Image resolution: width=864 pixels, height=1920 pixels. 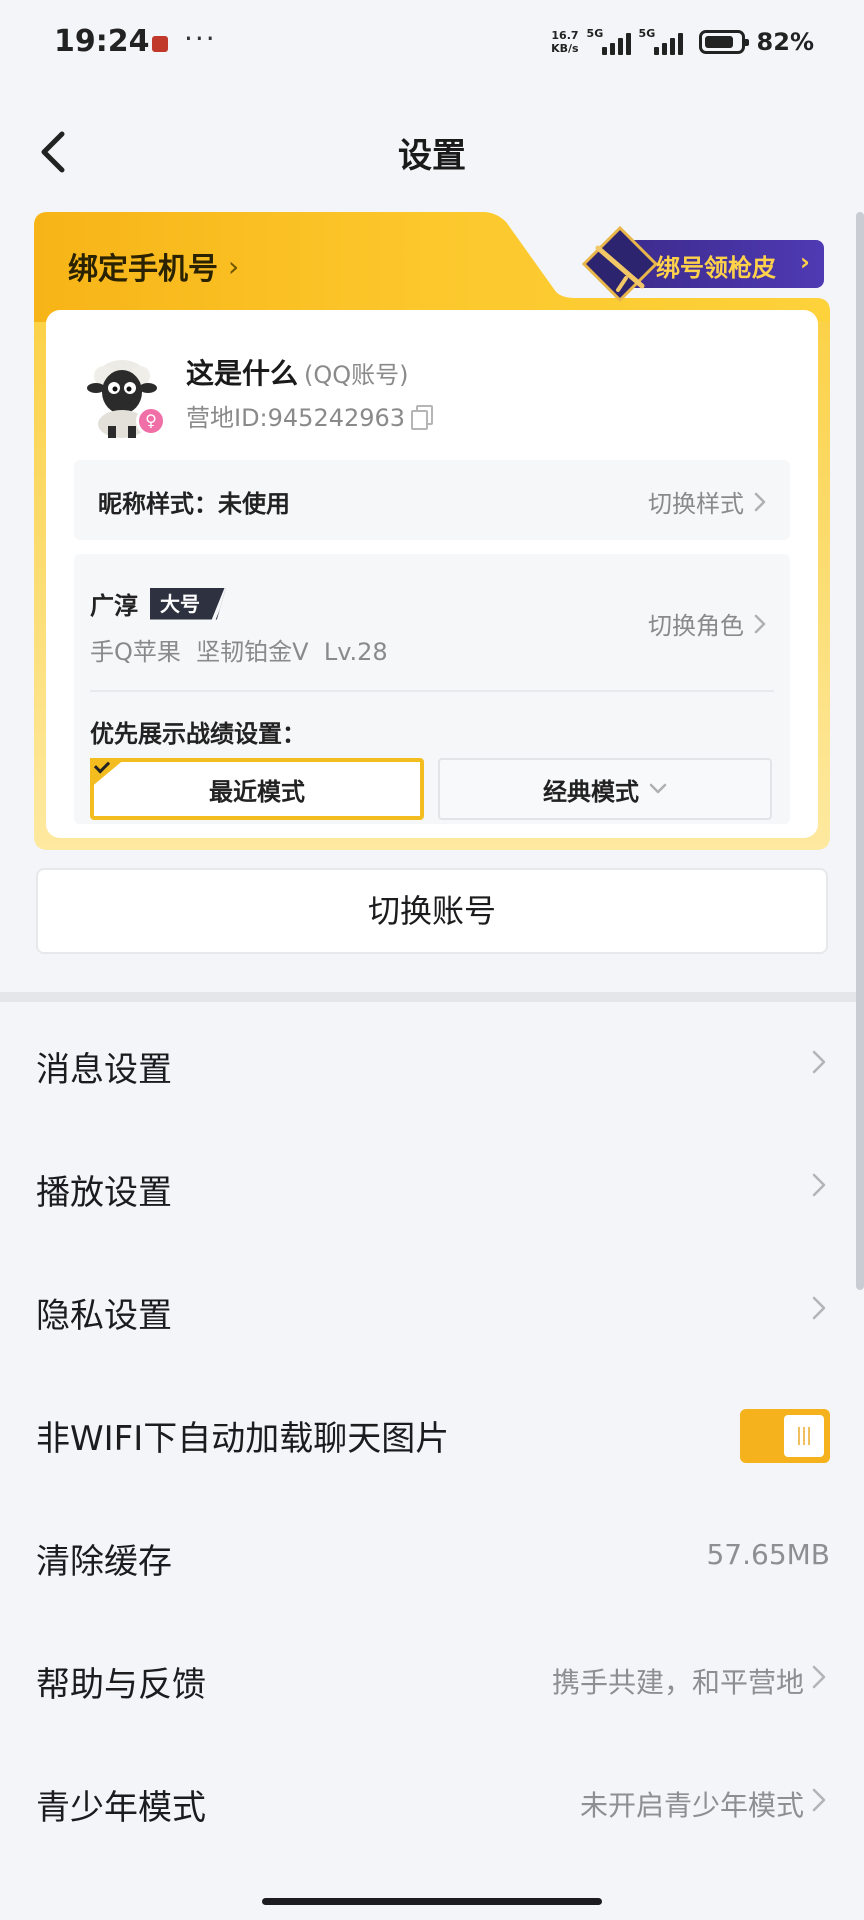 What do you see at coordinates (239, 652) in the screenshot?
I see `role-info: 手Q苹果 坚韧铂金Ⅴ Lv.28` at bounding box center [239, 652].